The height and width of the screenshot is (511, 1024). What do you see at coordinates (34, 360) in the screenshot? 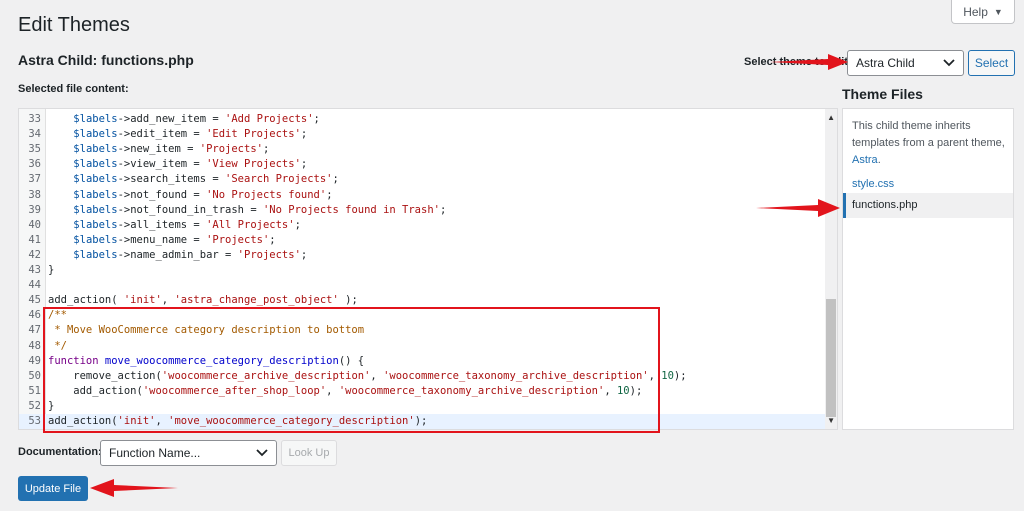
I see `line-number: 49` at bounding box center [34, 360].